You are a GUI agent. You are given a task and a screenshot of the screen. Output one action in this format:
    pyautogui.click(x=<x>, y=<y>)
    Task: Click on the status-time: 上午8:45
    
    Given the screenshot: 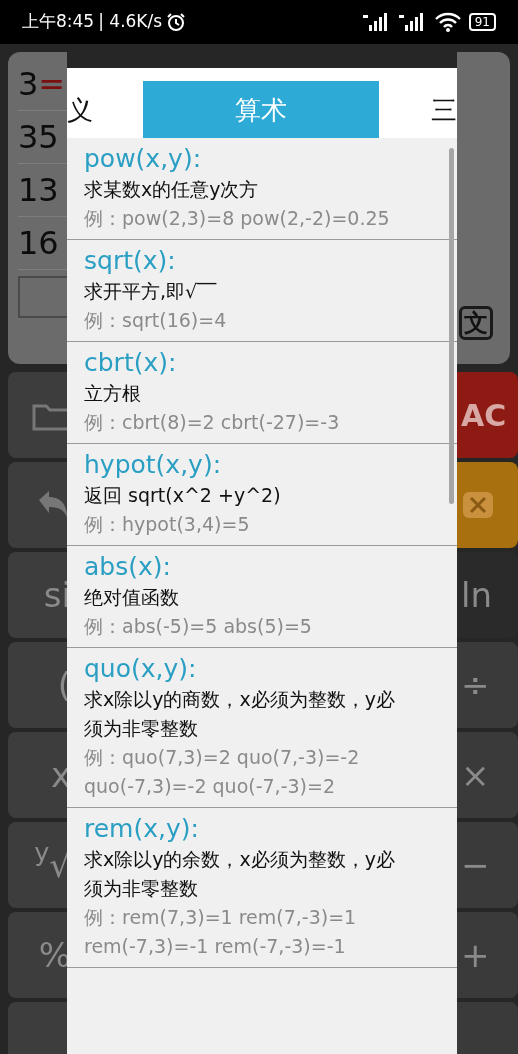 What is the action you would take?
    pyautogui.click(x=58, y=22)
    